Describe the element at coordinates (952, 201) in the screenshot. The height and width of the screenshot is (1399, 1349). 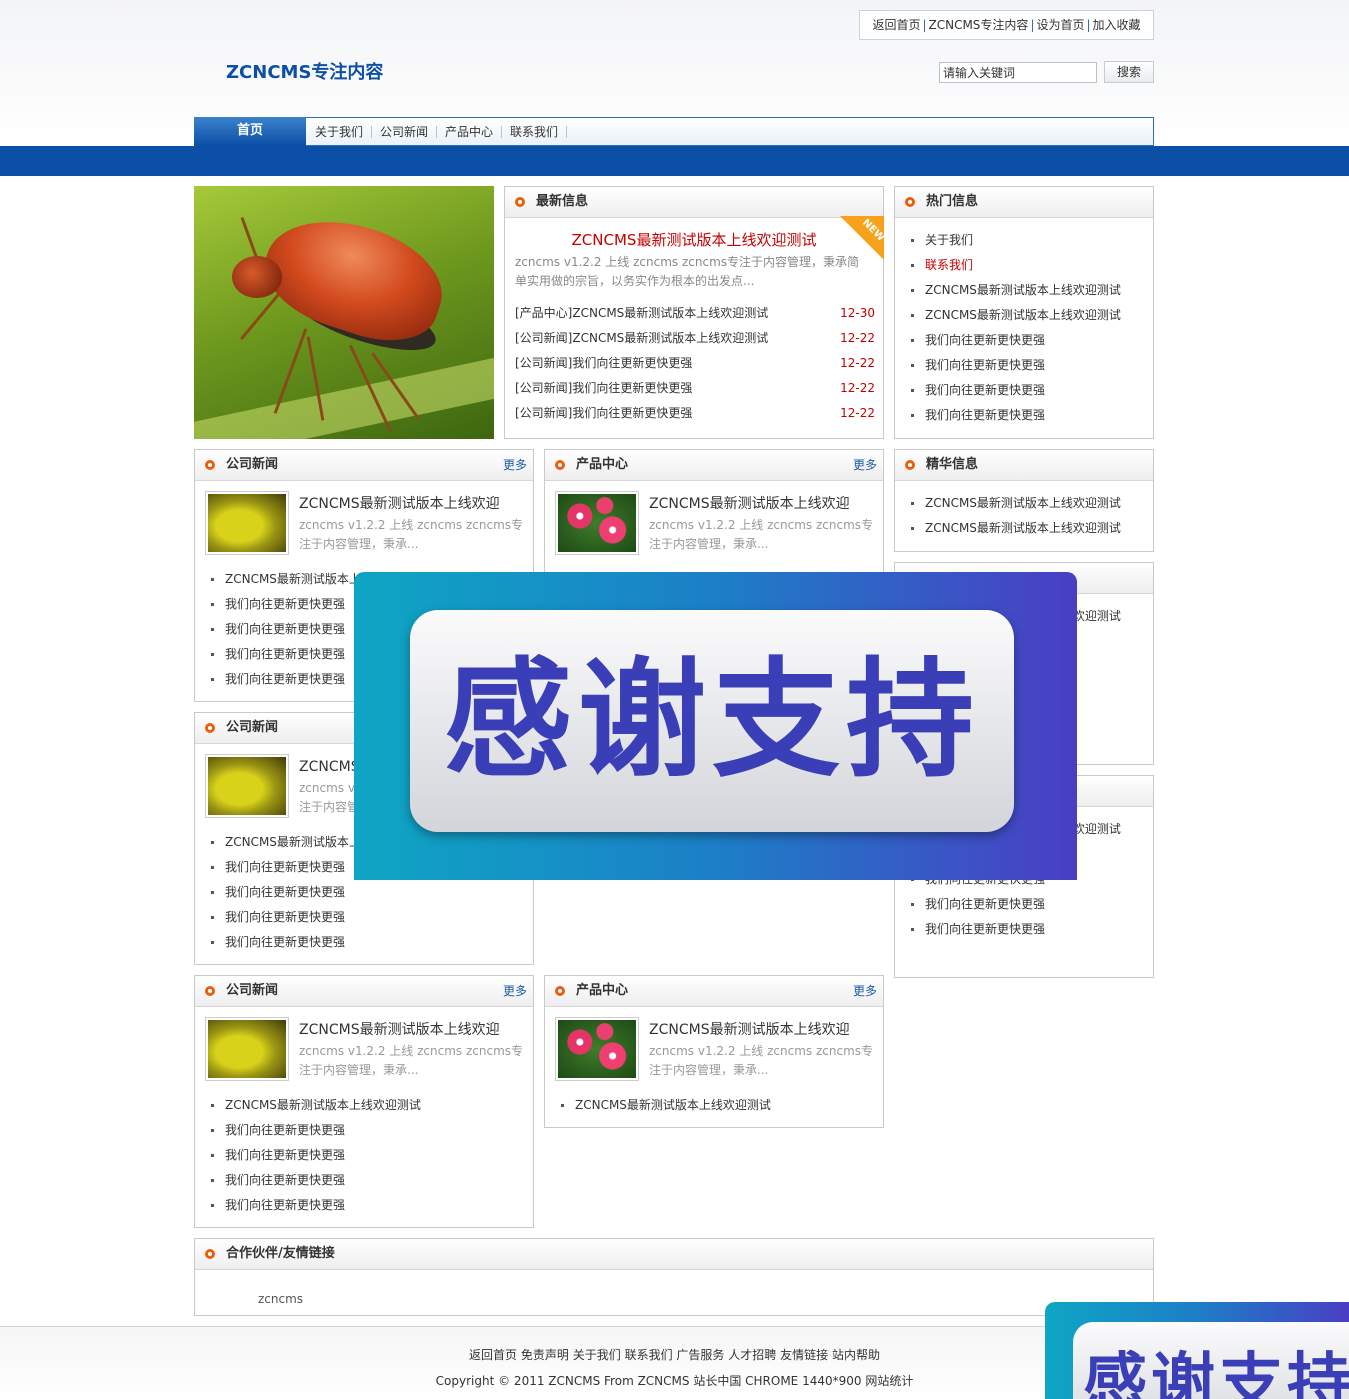
I see `panel-title: 热门信息` at that location.